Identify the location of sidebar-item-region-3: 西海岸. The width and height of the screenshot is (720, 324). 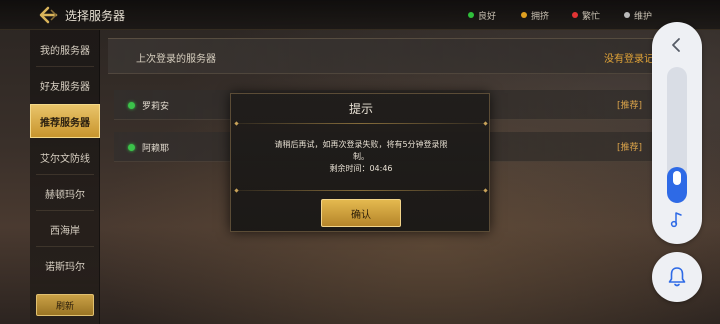
(65, 229).